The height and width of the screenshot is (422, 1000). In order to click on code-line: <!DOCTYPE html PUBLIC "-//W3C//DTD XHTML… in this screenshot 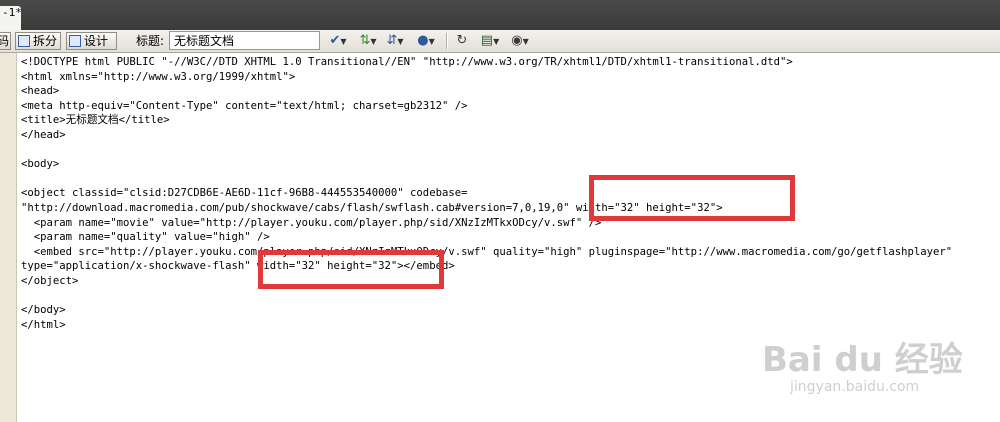, I will do `click(407, 62)`.